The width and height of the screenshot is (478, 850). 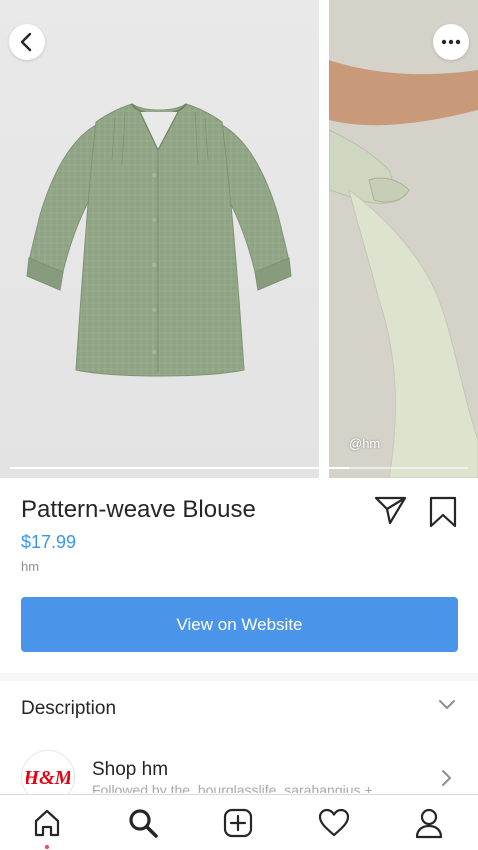 I want to click on back-button, so click(x=27, y=42).